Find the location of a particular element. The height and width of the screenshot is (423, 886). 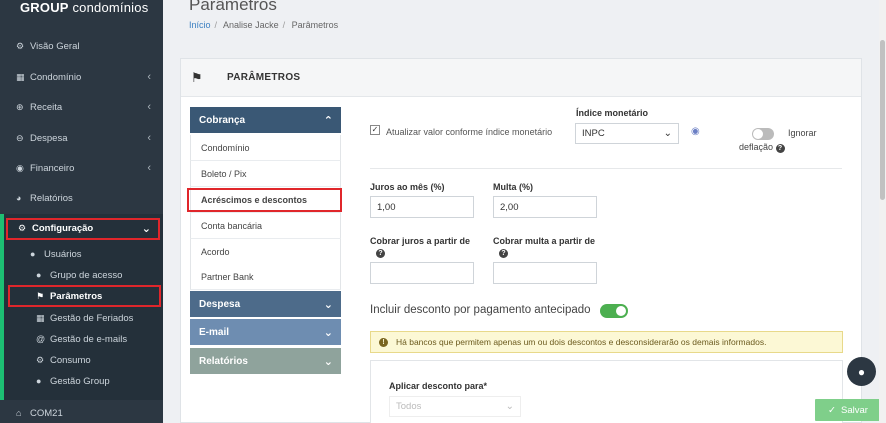

divider is located at coordinates (606, 168).